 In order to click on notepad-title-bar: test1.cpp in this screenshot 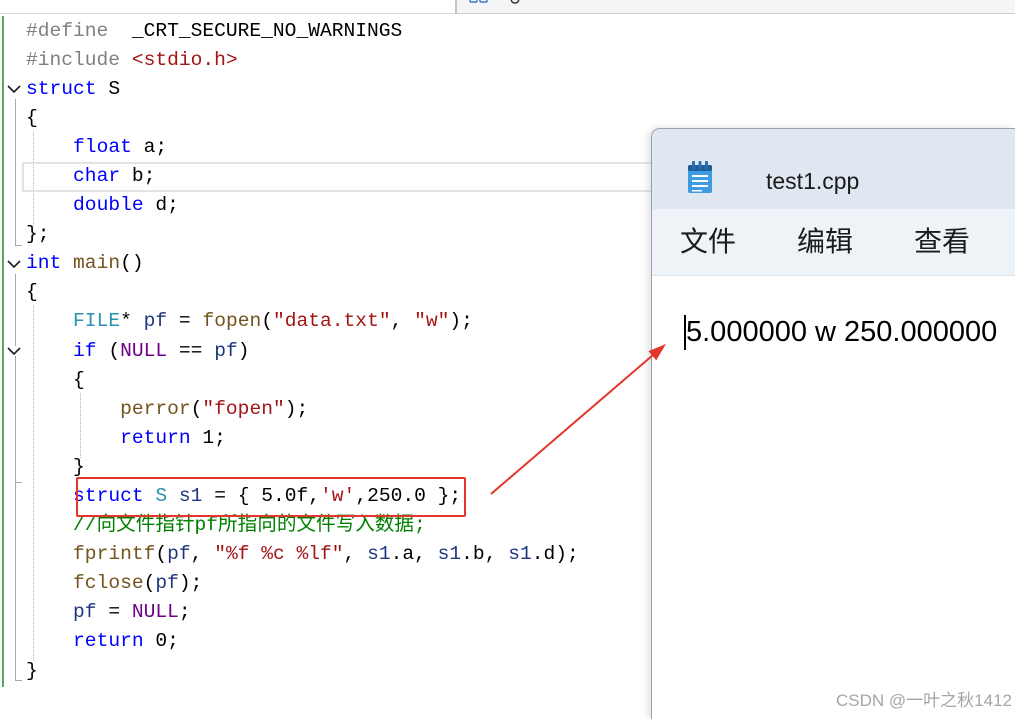, I will do `click(833, 169)`.